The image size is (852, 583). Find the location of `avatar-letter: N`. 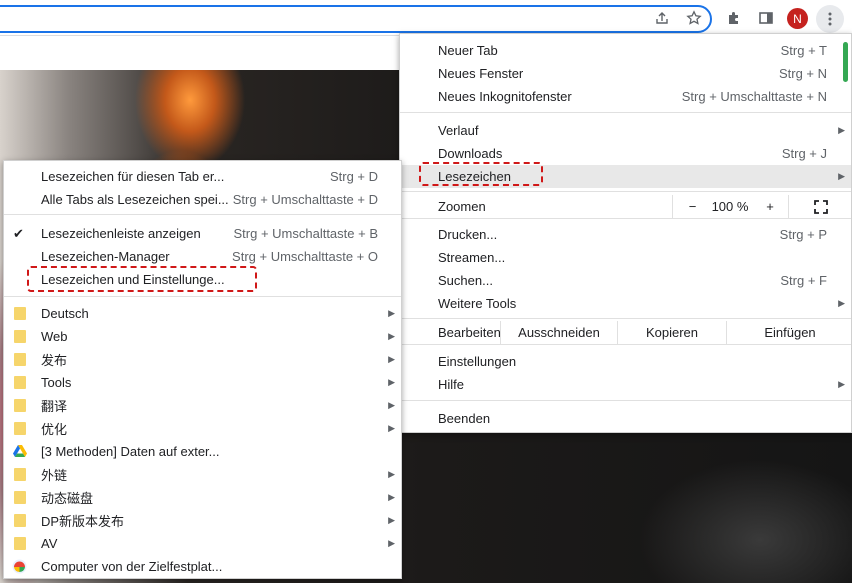

avatar-letter: N is located at coordinates (797, 18).